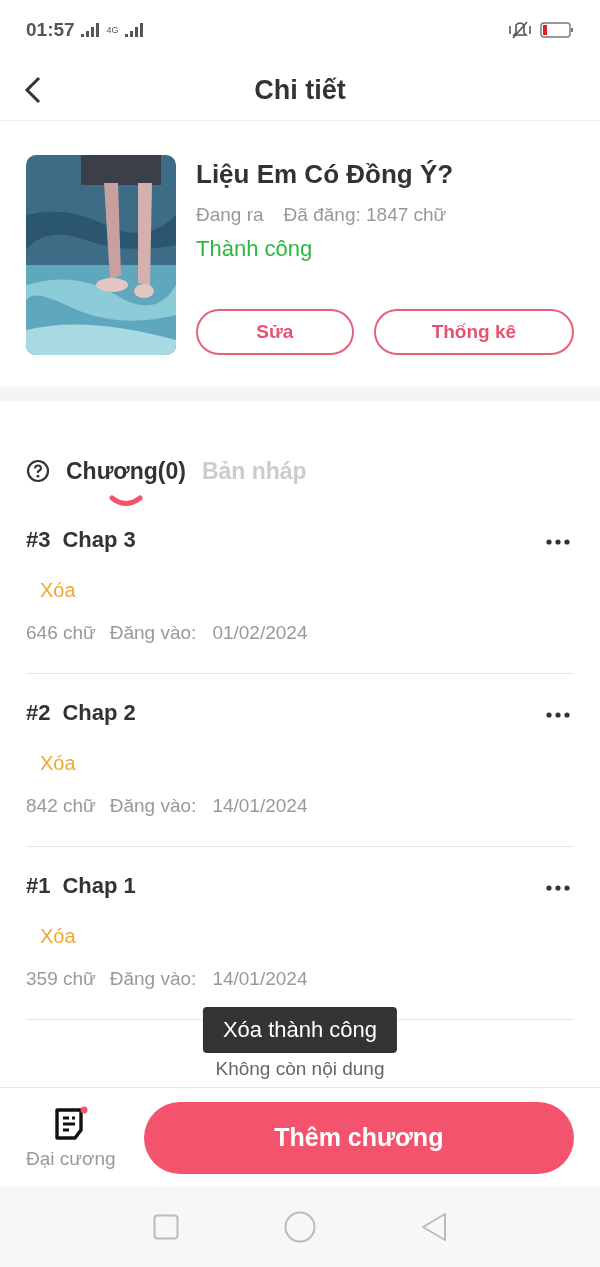  Describe the element at coordinates (33, 90) in the screenshot. I see `back-icon` at that location.